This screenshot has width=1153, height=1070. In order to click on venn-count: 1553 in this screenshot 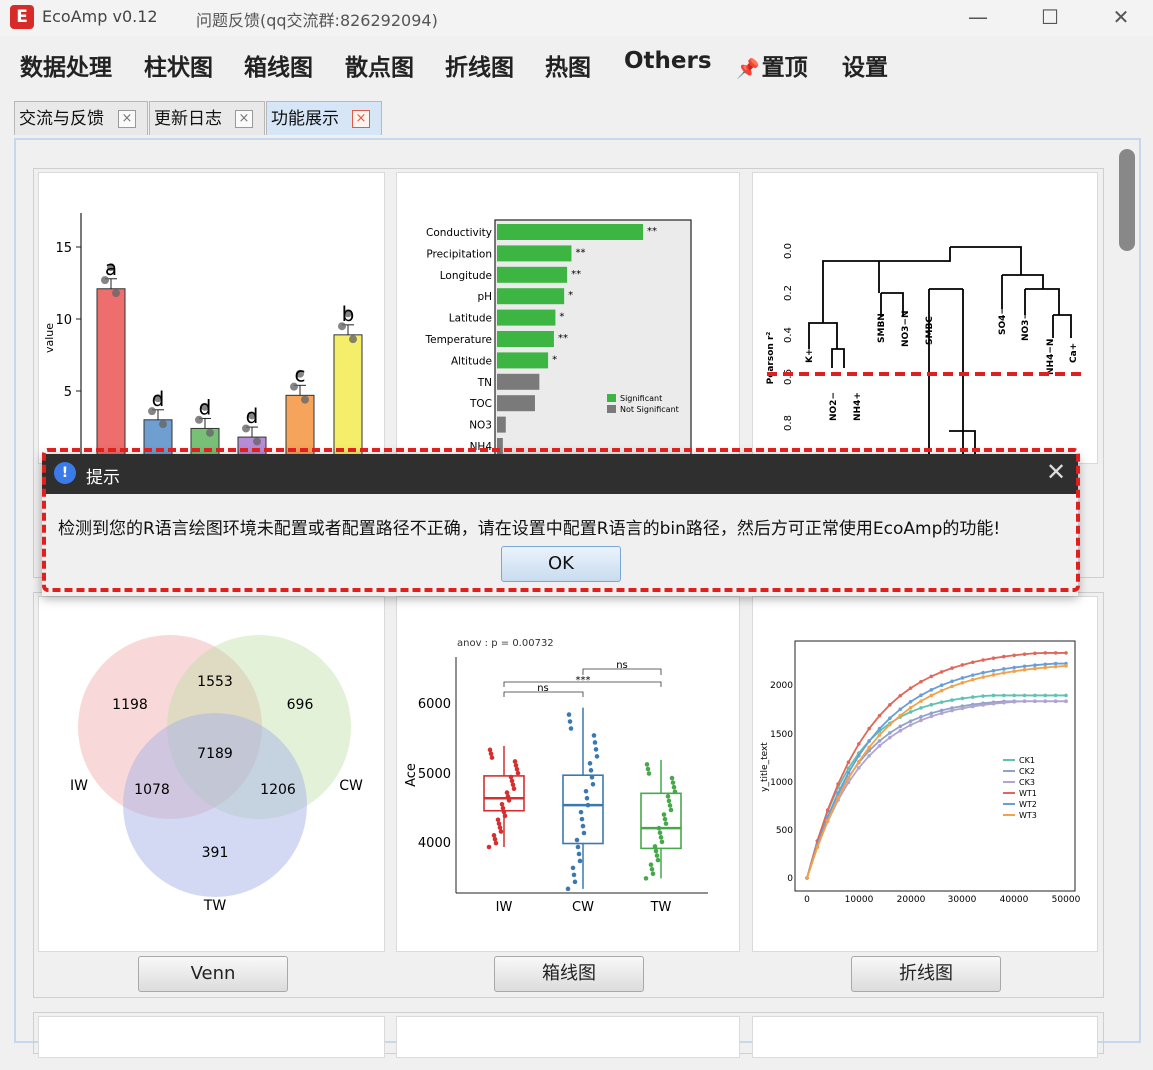, I will do `click(215, 682)`.